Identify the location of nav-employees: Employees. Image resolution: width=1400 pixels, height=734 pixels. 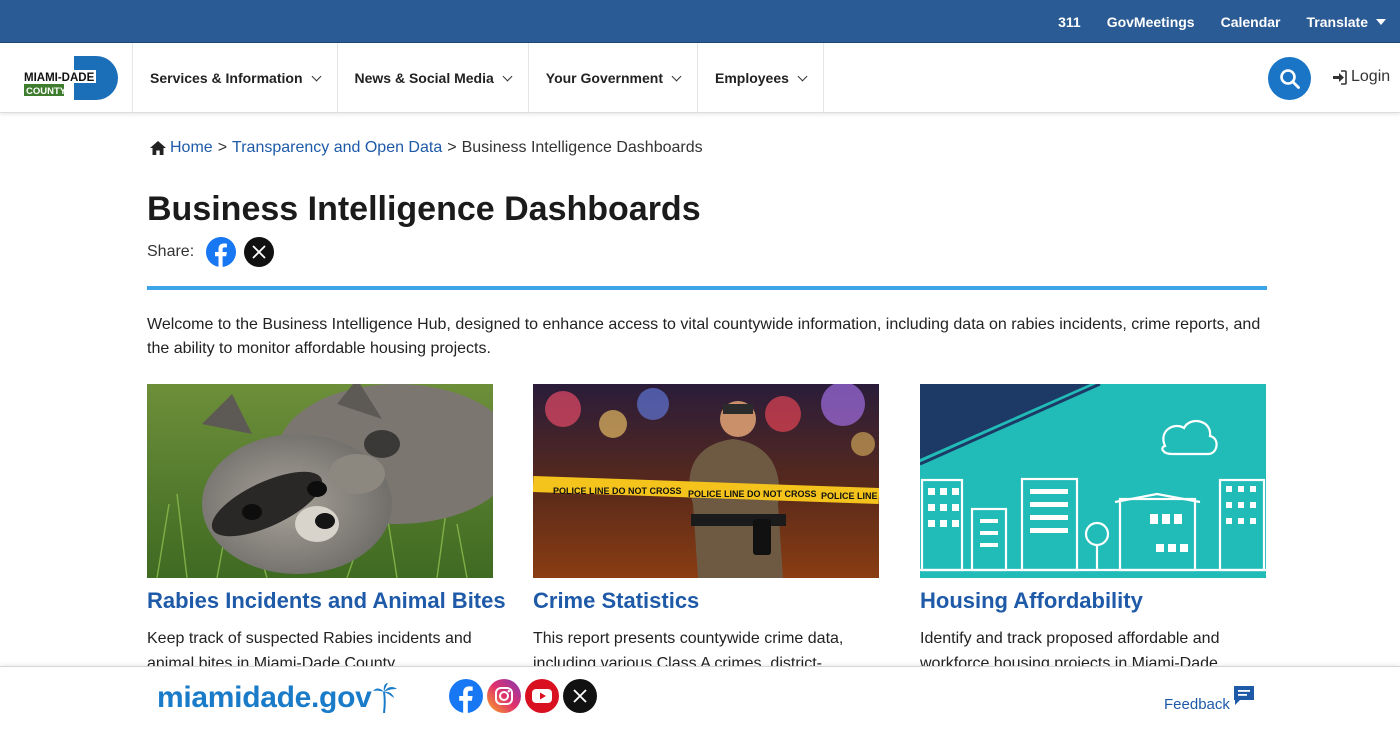
(760, 78).